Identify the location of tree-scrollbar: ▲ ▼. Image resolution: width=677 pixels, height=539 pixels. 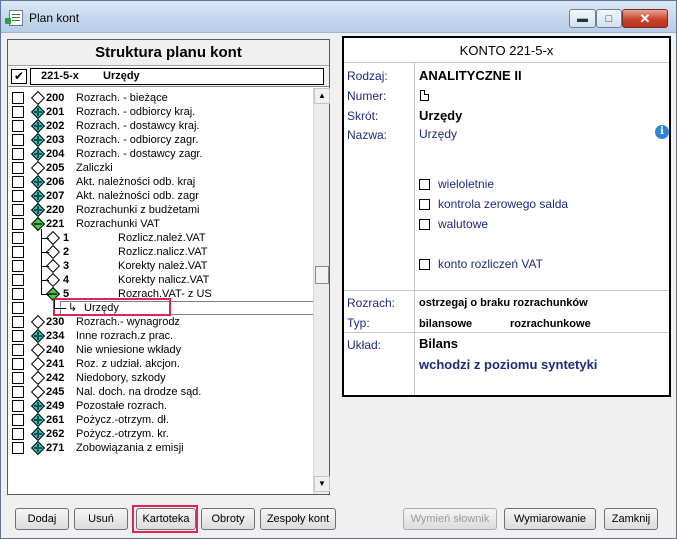
(321, 291).